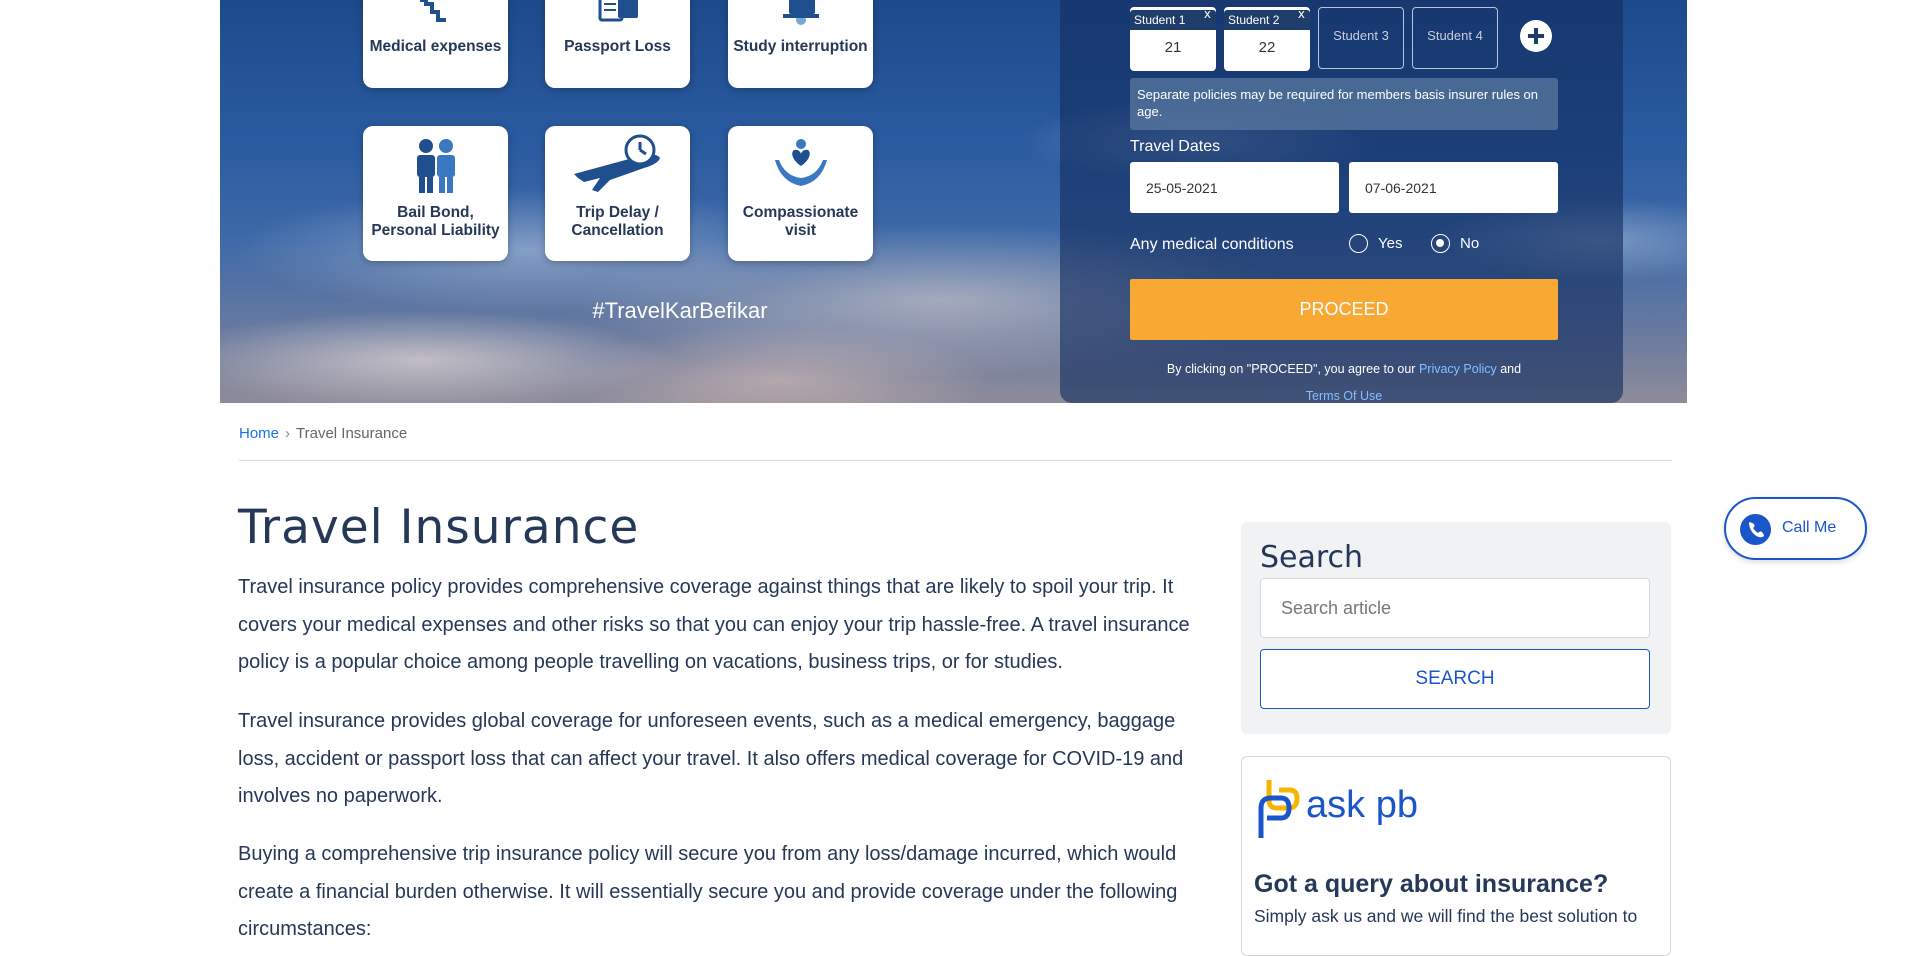  I want to click on student-1-card: Student 1 x 21, so click(1173, 39).